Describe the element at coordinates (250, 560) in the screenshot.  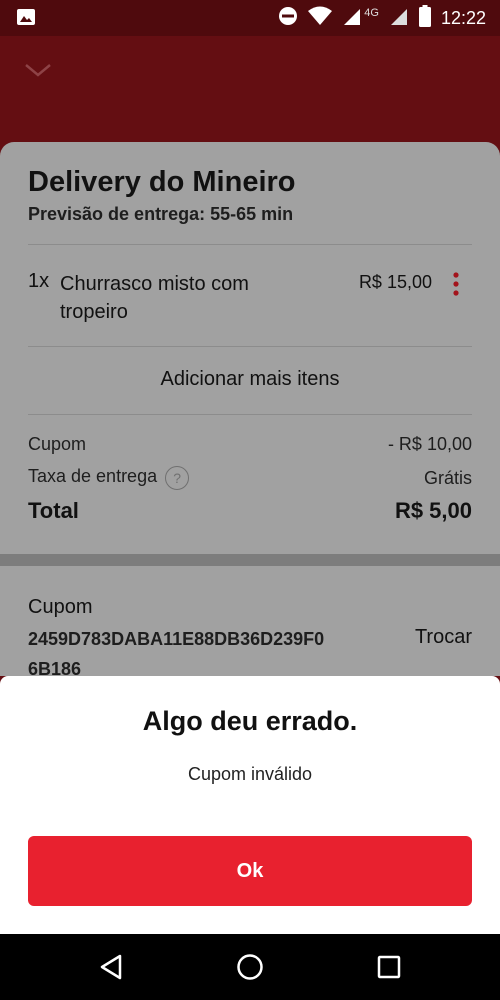
I see `section-gap` at that location.